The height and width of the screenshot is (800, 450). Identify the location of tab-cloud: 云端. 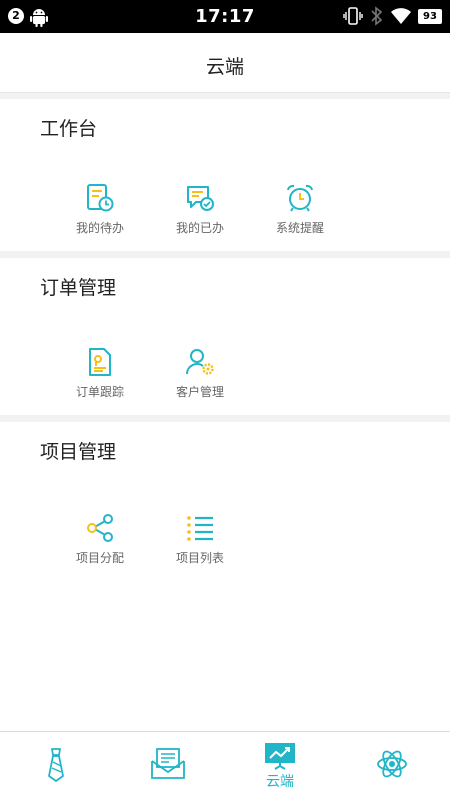
(280, 766).